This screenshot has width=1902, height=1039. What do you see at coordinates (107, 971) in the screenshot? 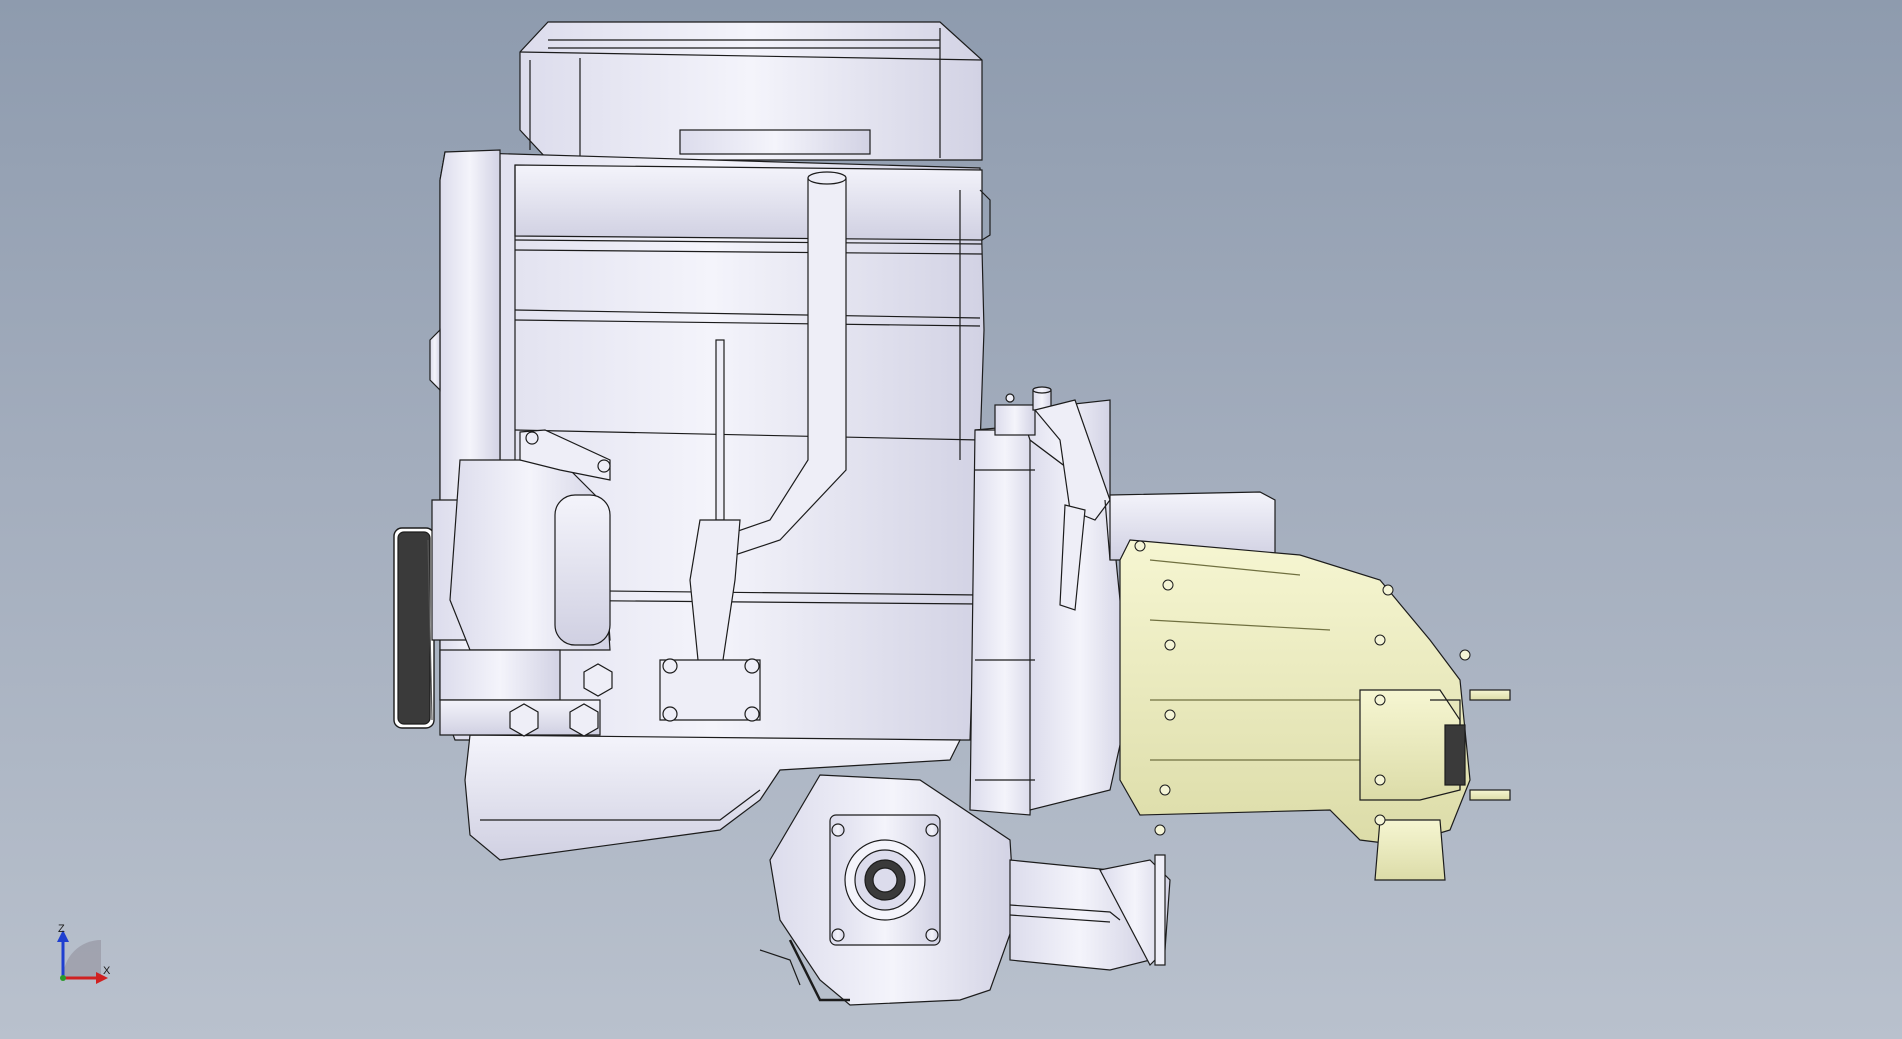
I see `x-axis-label: X` at bounding box center [107, 971].